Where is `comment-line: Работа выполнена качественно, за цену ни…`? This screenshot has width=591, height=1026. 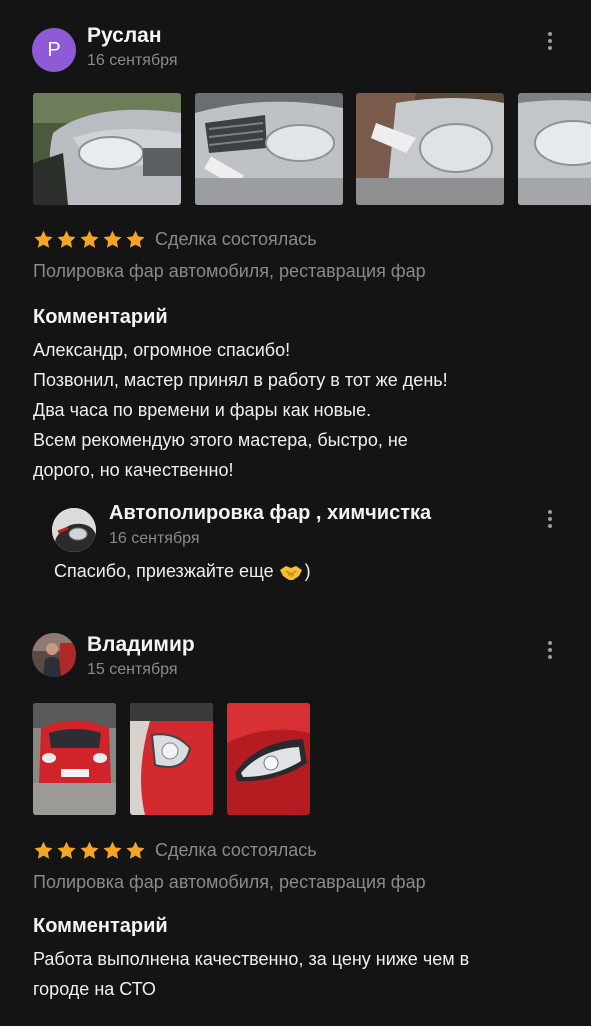 comment-line: Работа выполнена качественно, за цену ни… is located at coordinates (251, 959).